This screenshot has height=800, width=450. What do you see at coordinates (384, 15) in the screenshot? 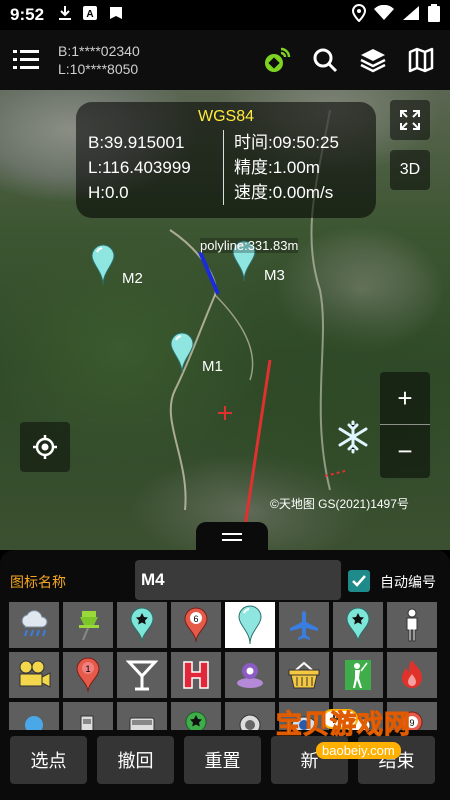
I see `wifi-icon` at bounding box center [384, 15].